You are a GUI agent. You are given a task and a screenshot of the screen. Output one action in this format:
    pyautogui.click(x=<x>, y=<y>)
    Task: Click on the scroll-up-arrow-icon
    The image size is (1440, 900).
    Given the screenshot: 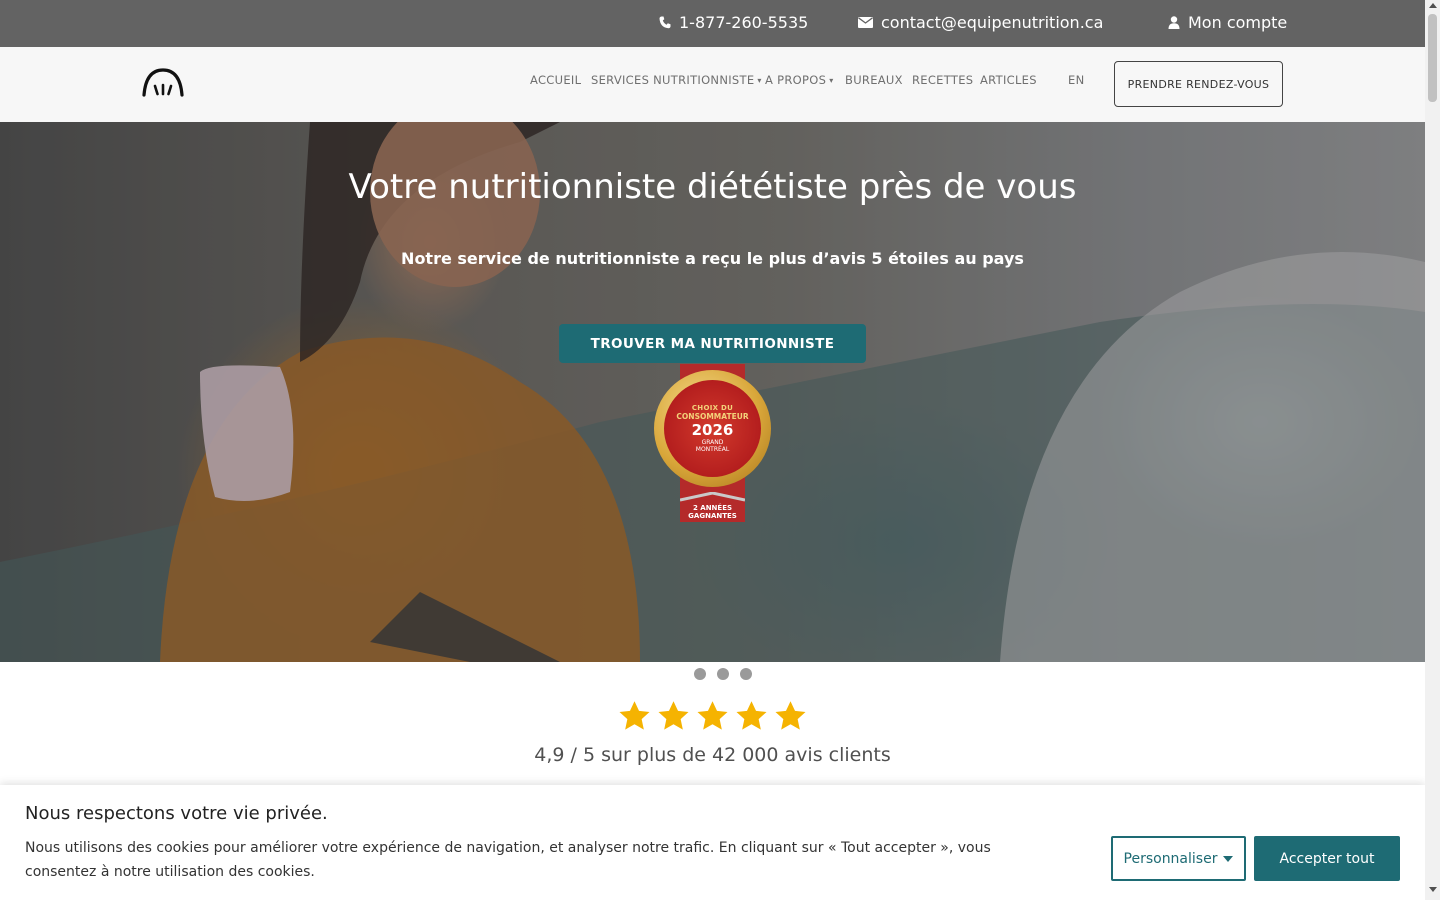 What is the action you would take?
    pyautogui.click(x=1433, y=5)
    